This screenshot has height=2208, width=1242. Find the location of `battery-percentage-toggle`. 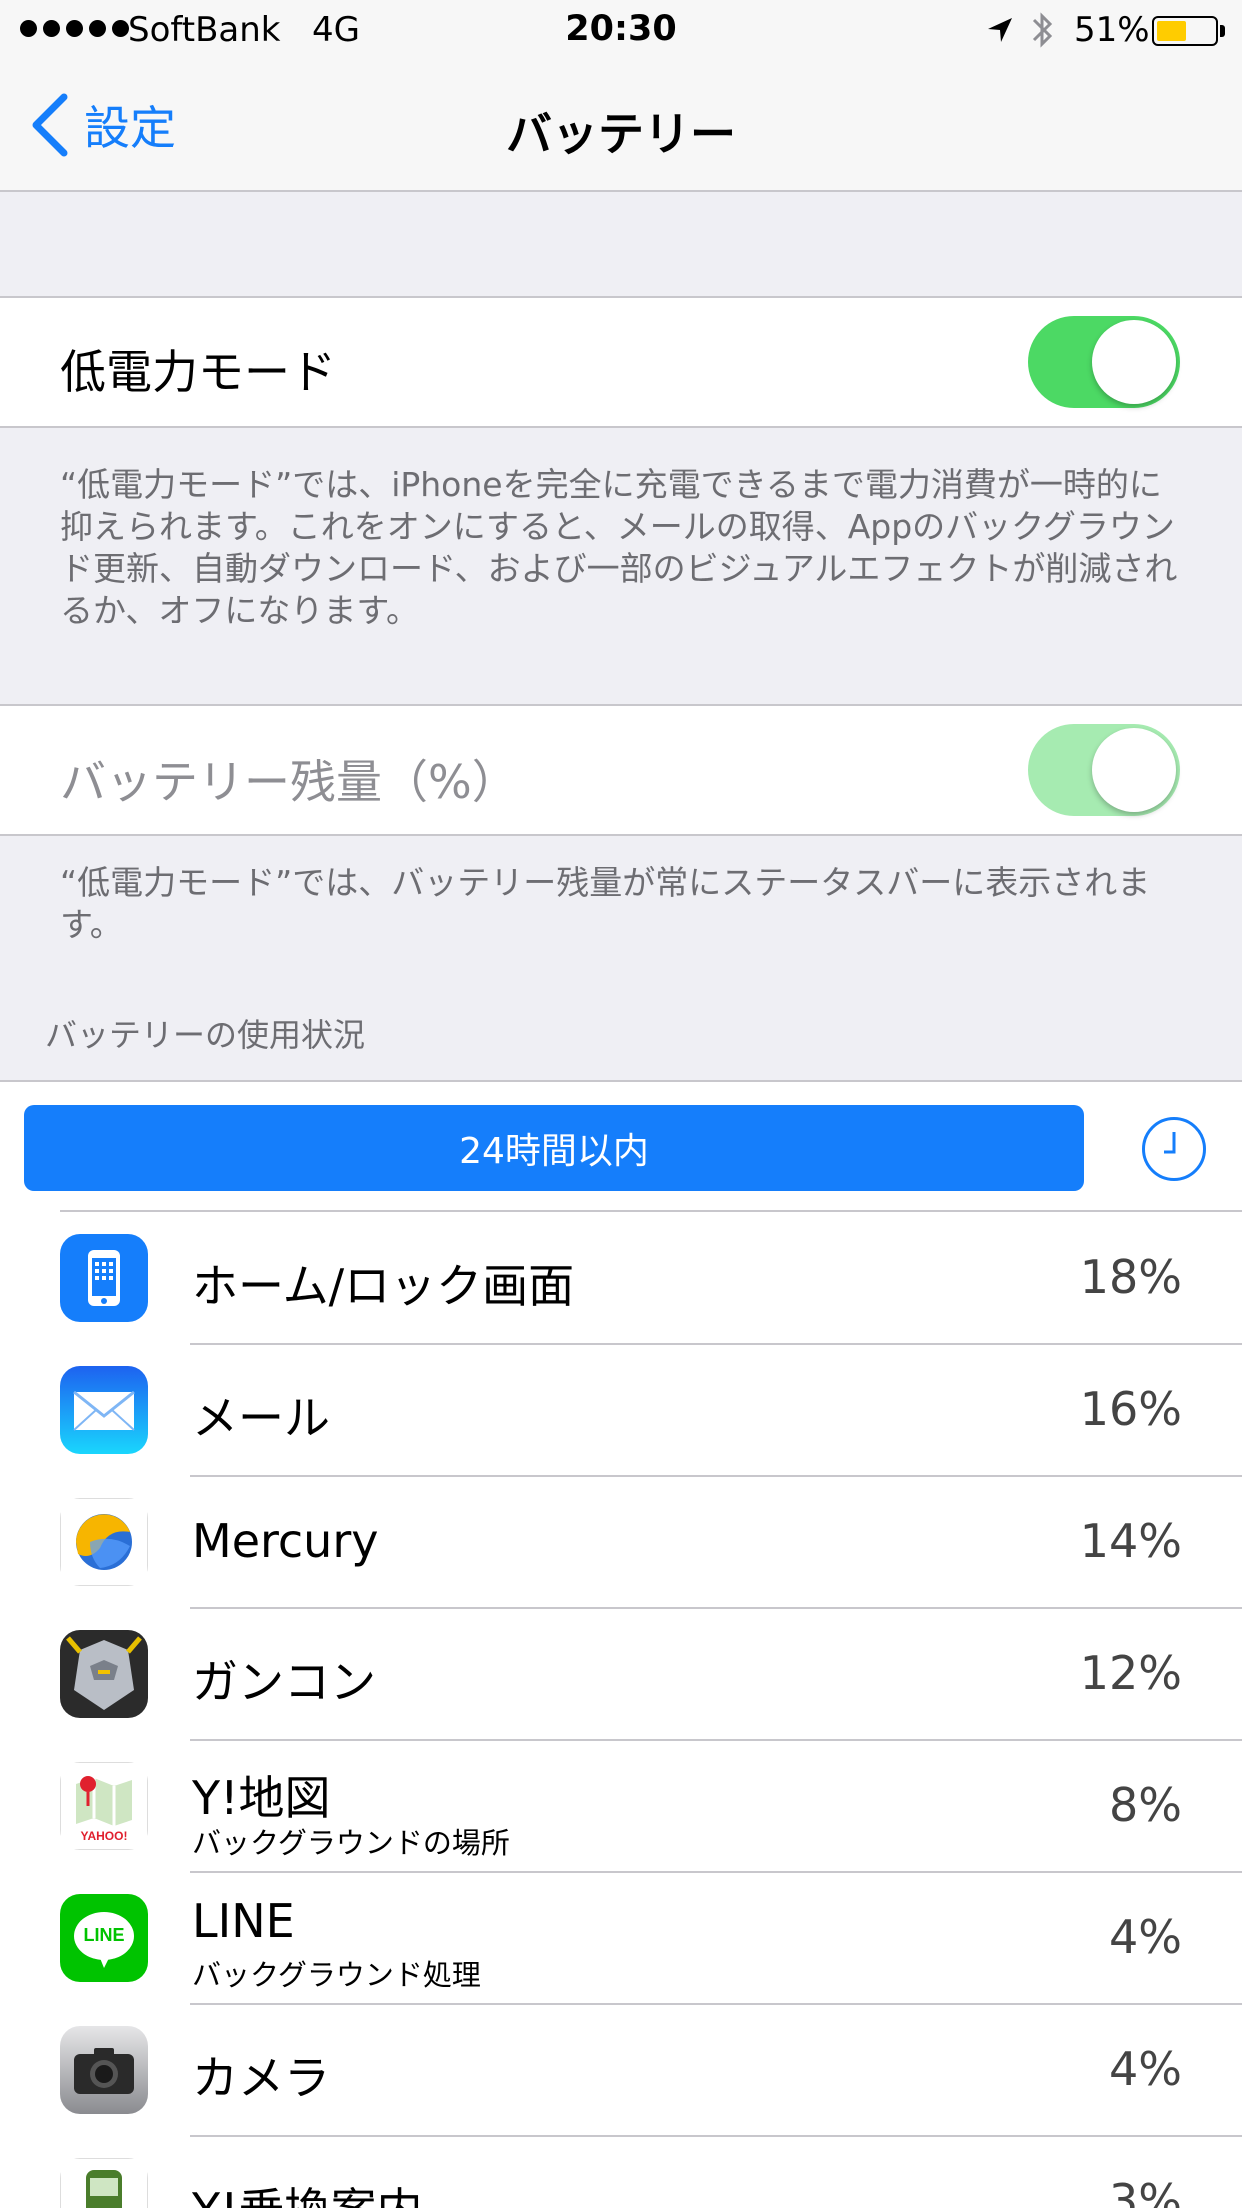

battery-percentage-toggle is located at coordinates (1104, 770).